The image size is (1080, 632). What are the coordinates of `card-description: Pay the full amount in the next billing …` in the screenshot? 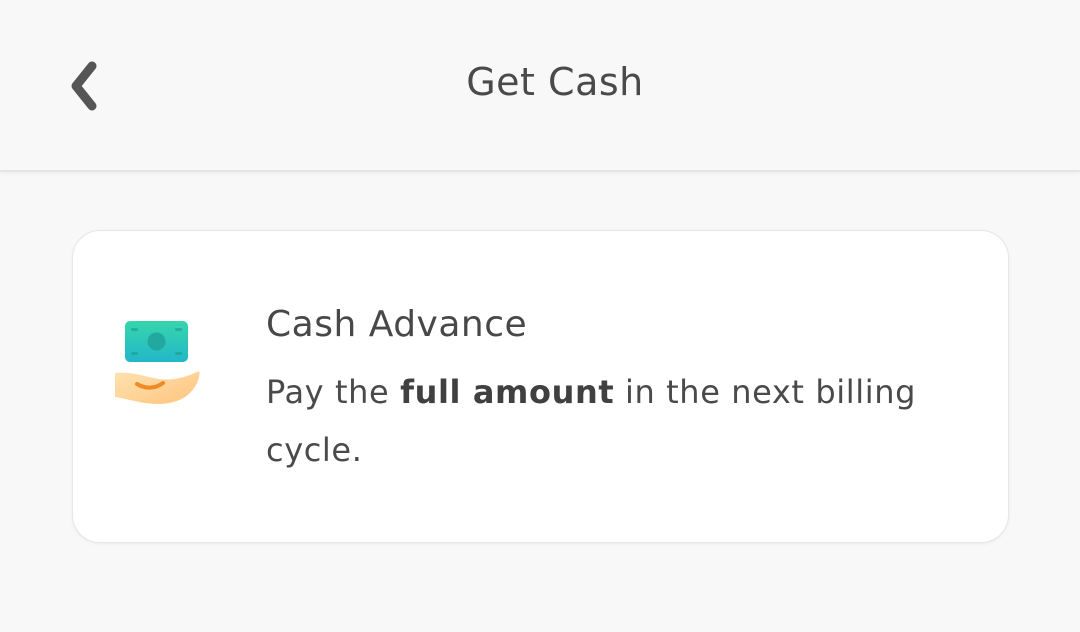 It's located at (616, 421).